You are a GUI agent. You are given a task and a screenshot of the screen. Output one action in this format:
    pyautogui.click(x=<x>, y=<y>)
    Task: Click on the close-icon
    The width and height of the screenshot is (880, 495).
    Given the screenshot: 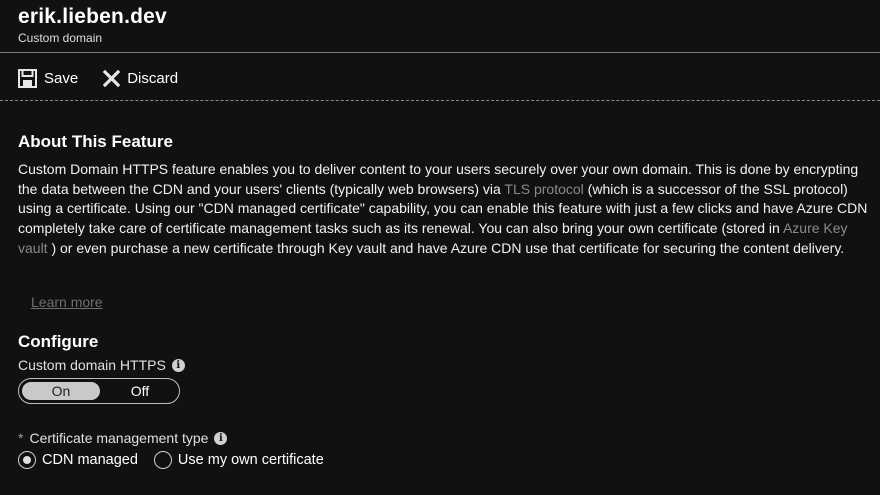 What is the action you would take?
    pyautogui.click(x=112, y=78)
    